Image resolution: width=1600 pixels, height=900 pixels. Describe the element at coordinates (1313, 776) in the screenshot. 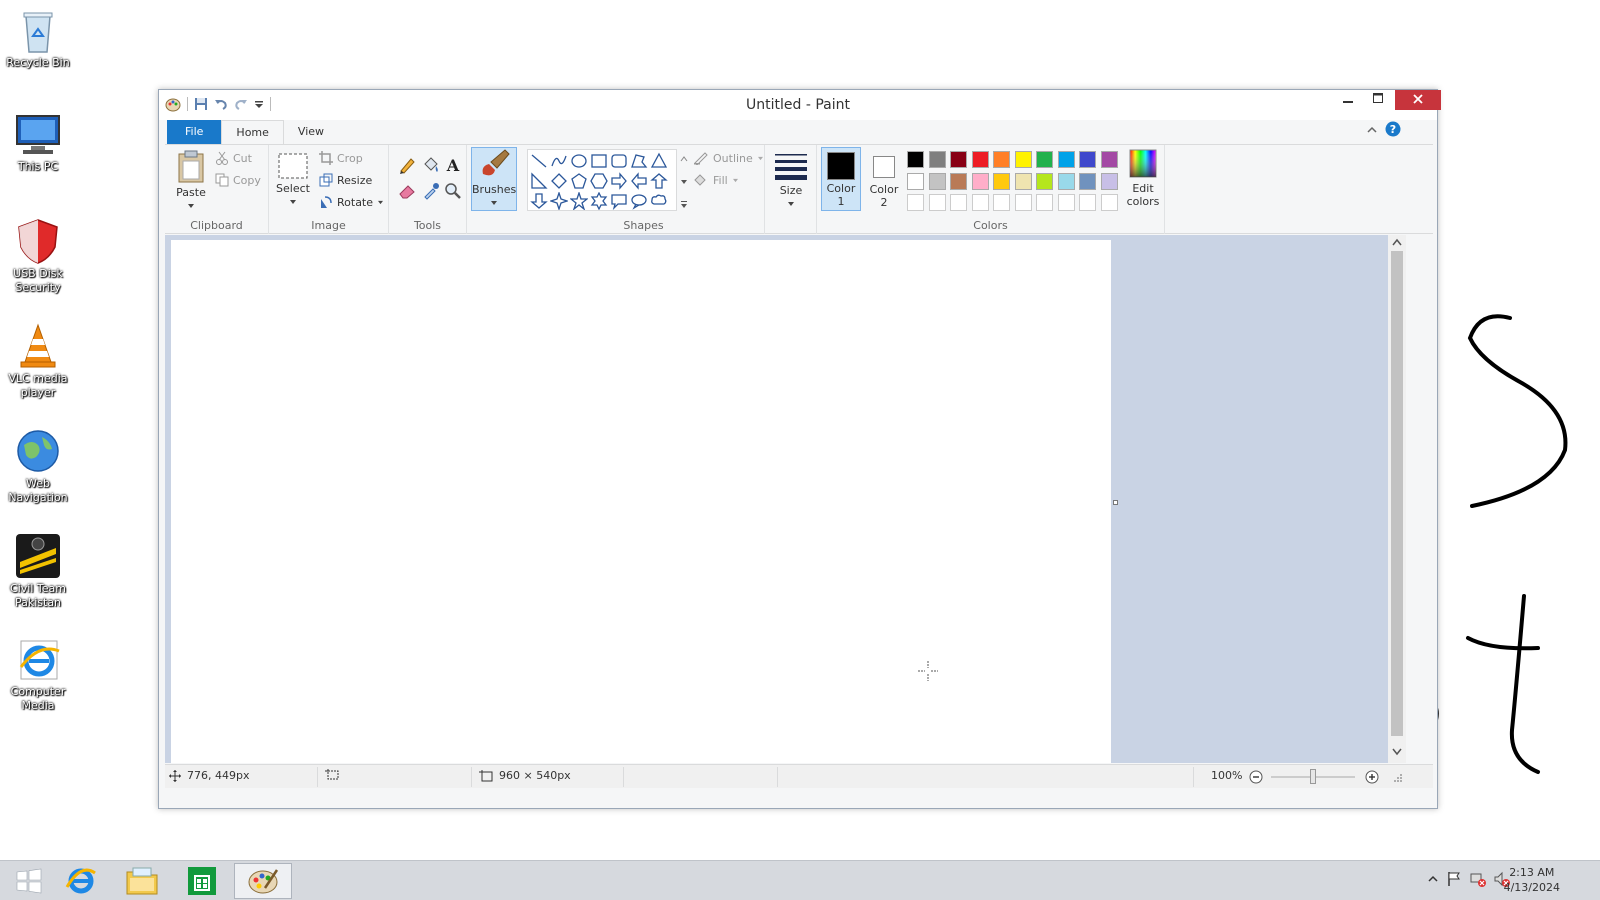

I see `zoom-slider-thumb` at that location.